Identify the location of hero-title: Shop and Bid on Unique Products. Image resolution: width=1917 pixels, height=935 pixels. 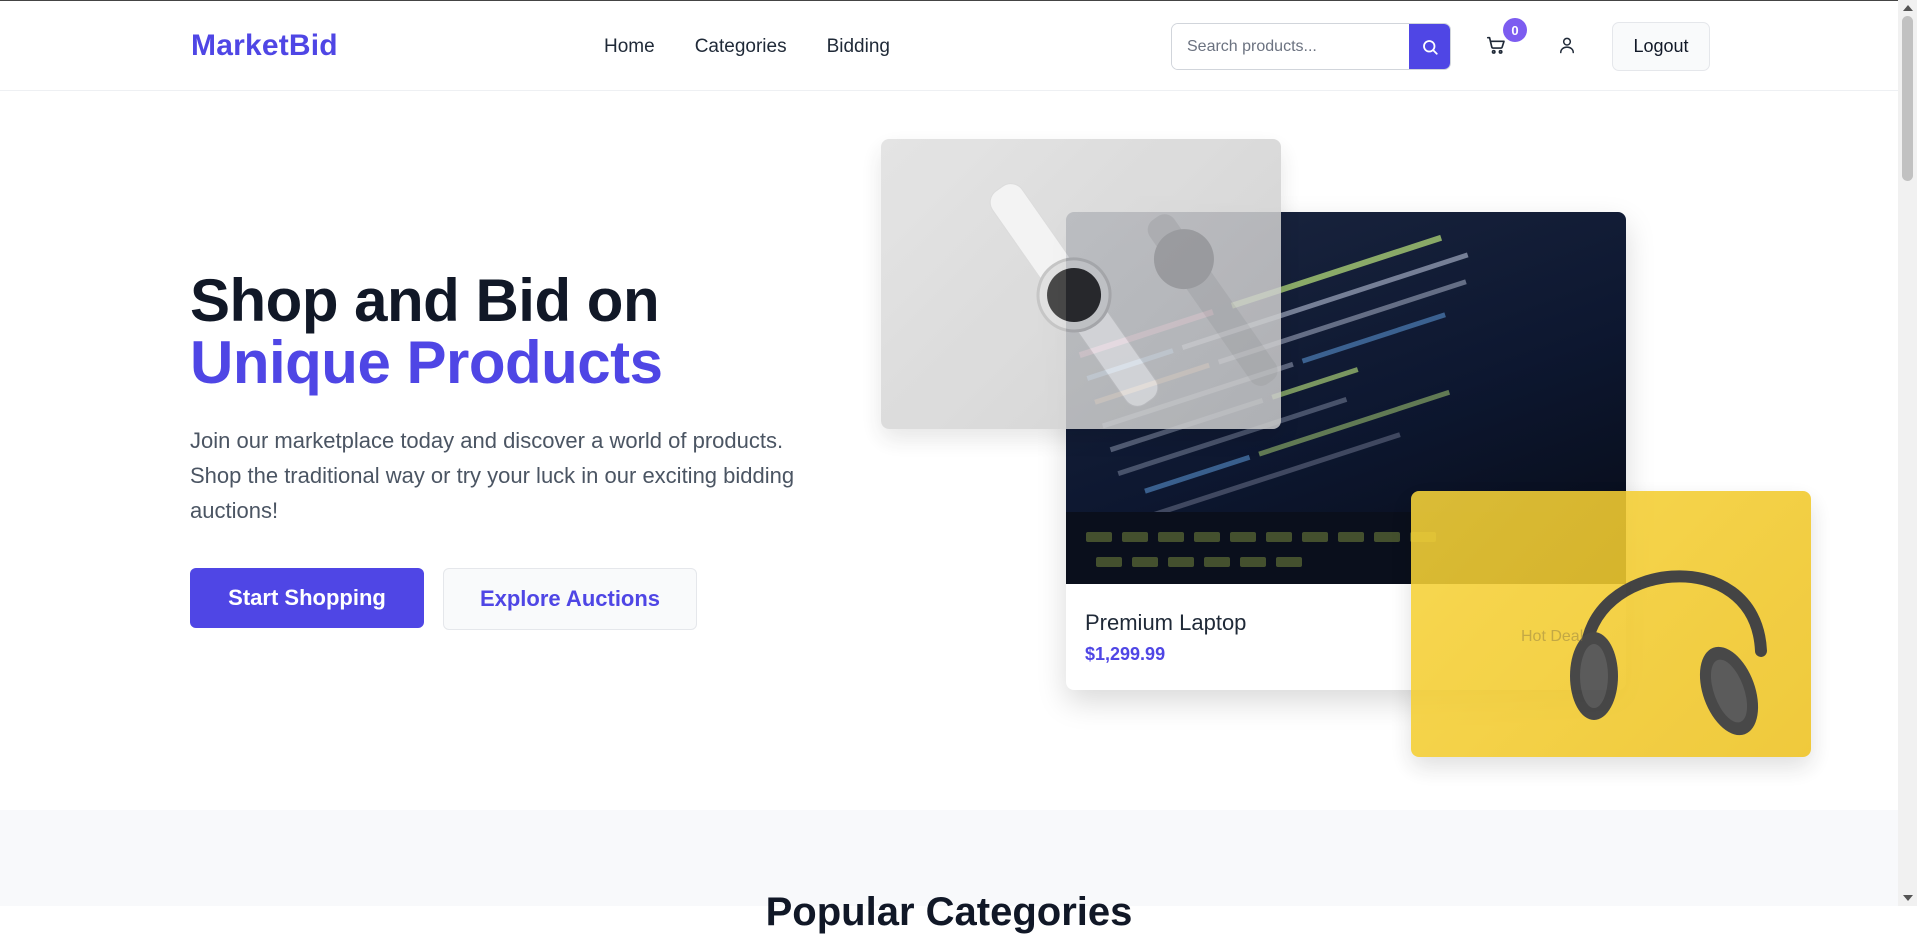
(426, 332).